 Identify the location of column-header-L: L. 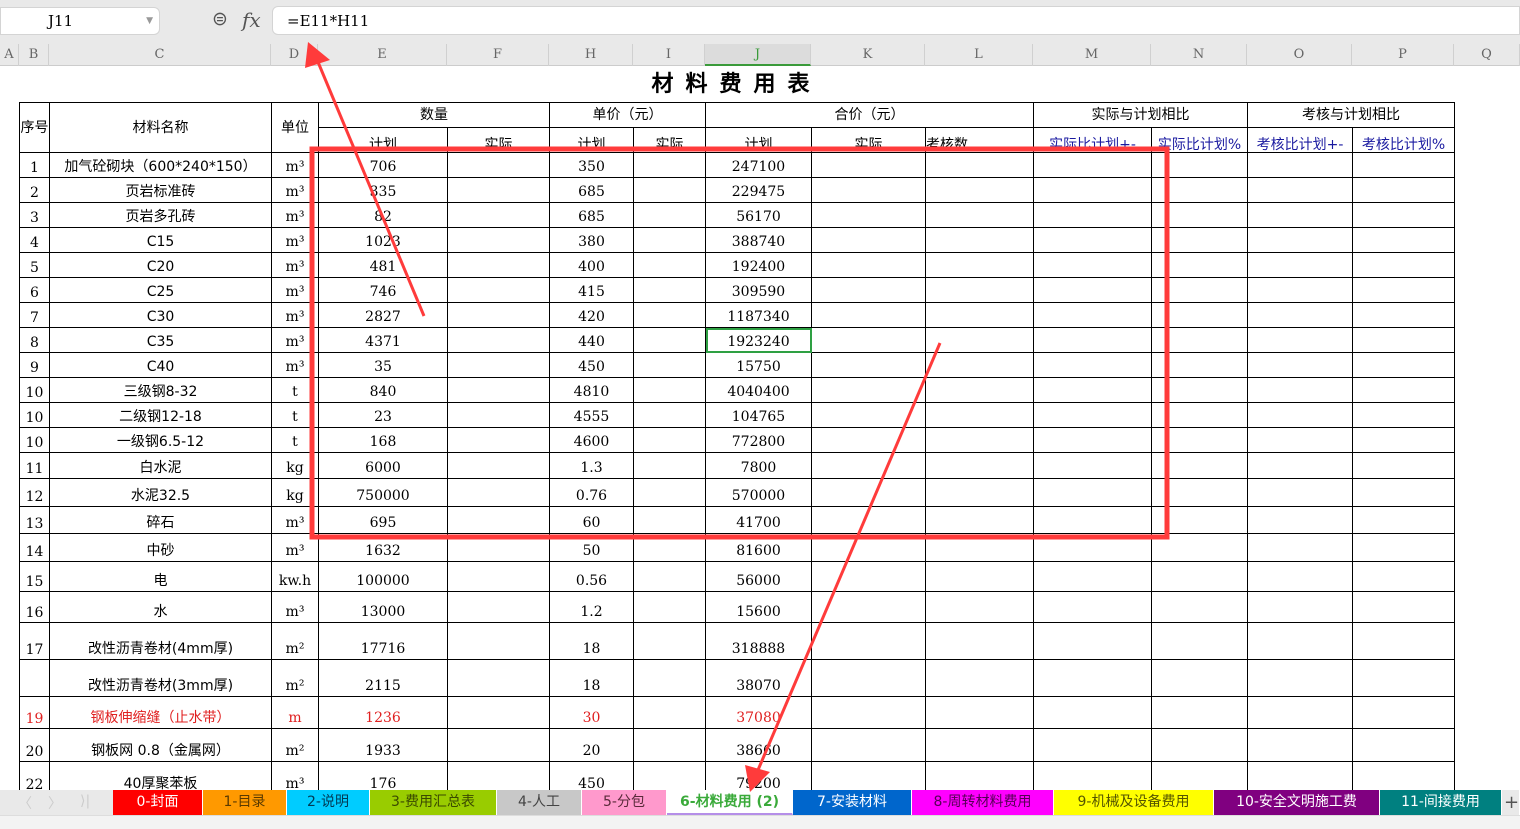
(979, 55).